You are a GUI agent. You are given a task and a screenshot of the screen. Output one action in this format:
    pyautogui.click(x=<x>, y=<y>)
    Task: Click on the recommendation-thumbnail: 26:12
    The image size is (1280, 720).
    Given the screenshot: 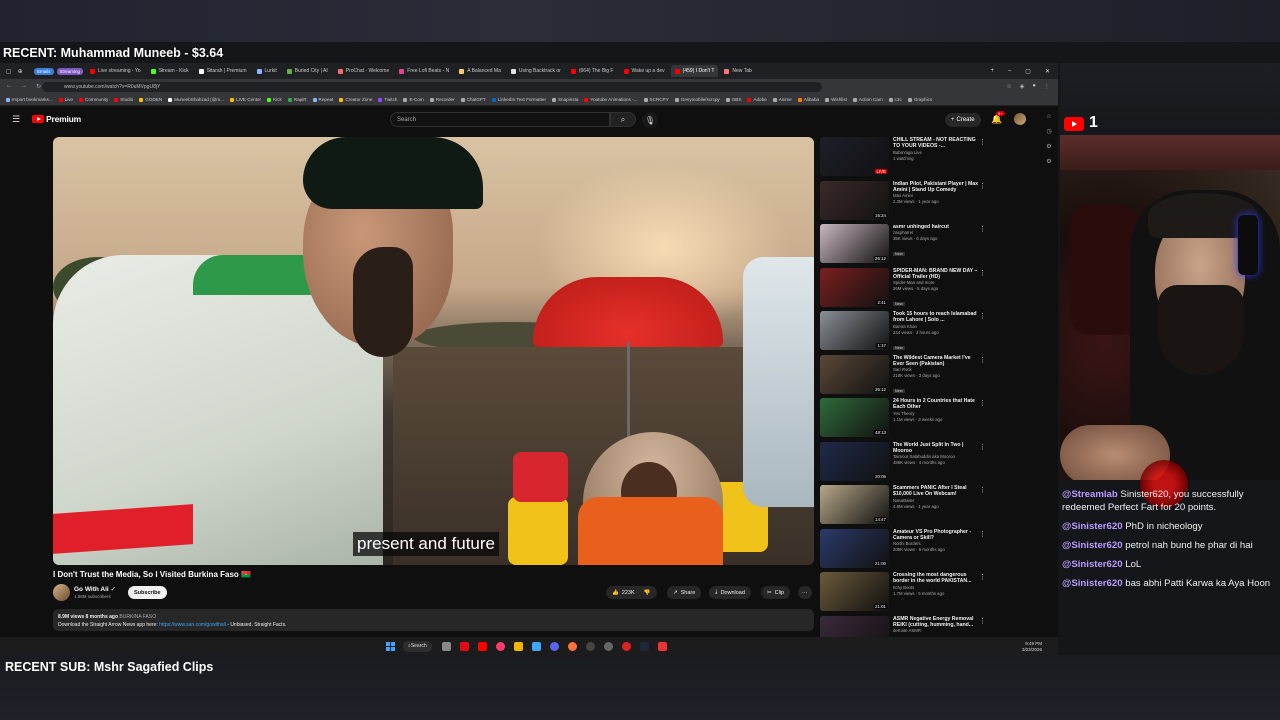 What is the action you would take?
    pyautogui.click(x=854, y=243)
    